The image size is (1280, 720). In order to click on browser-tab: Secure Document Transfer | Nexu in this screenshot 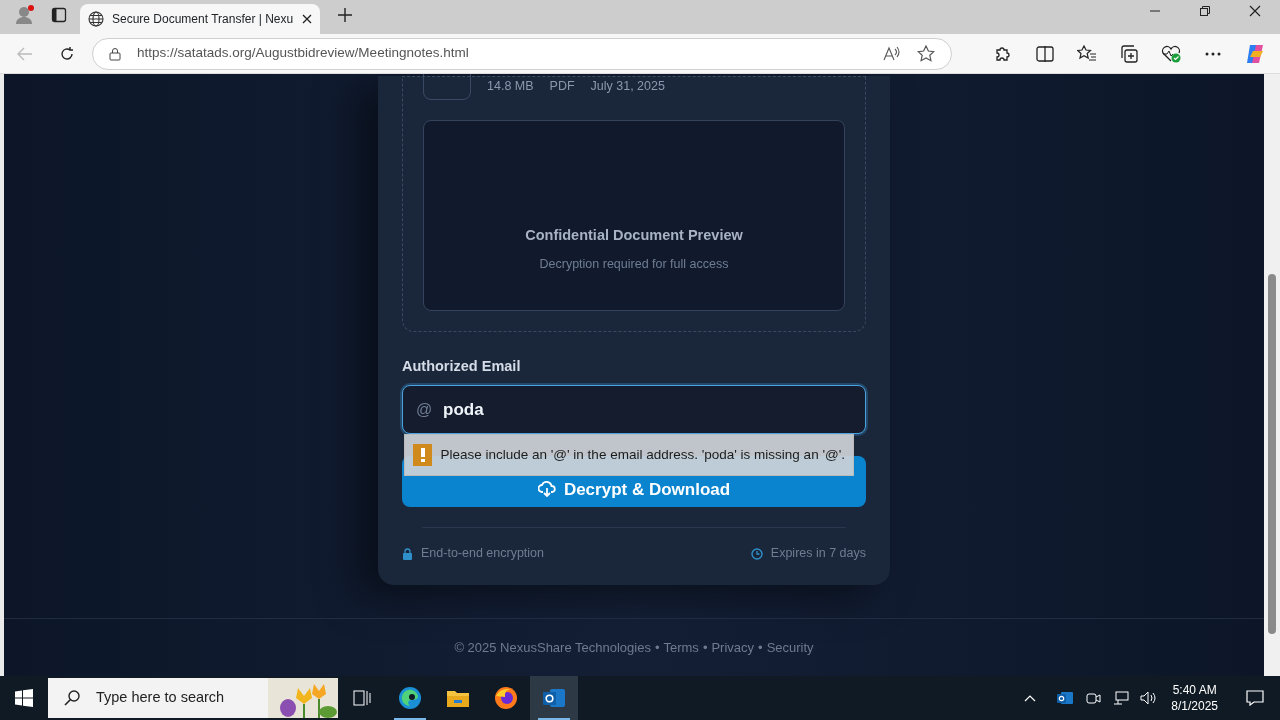, I will do `click(200, 19)`.